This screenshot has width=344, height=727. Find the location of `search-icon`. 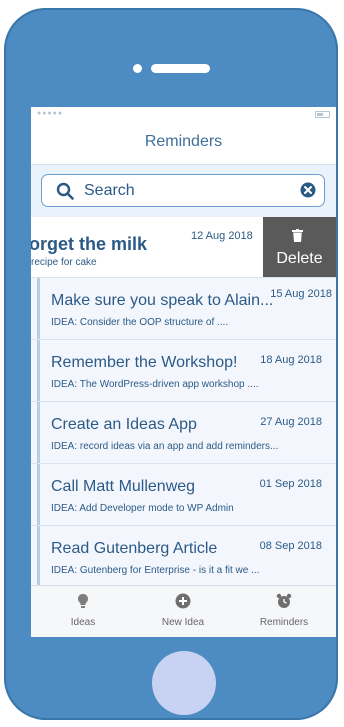

search-icon is located at coordinates (65, 191).